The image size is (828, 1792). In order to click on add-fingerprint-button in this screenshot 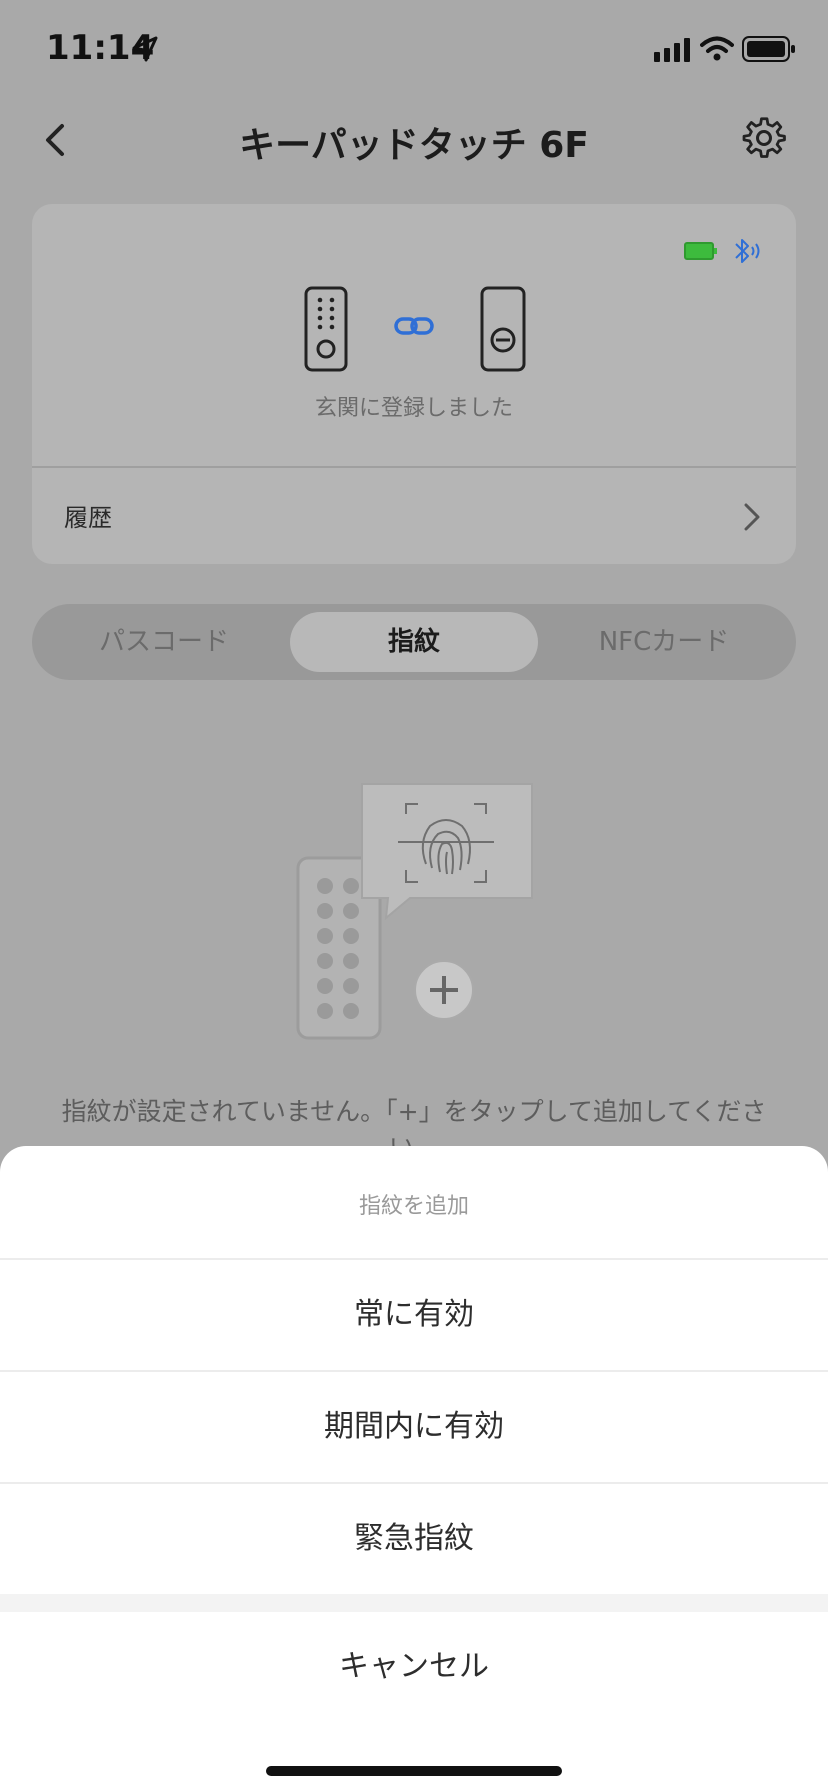, I will do `click(444, 990)`.